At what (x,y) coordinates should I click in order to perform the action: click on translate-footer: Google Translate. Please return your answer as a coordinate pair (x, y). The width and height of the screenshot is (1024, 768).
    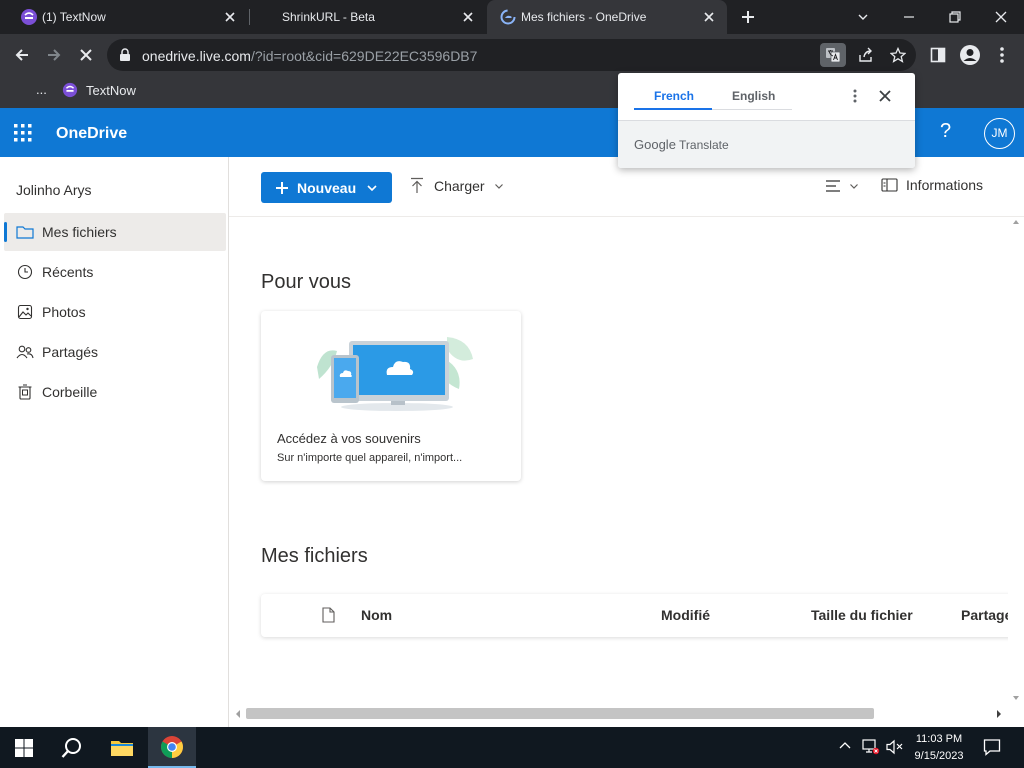
    Looking at the image, I should click on (766, 144).